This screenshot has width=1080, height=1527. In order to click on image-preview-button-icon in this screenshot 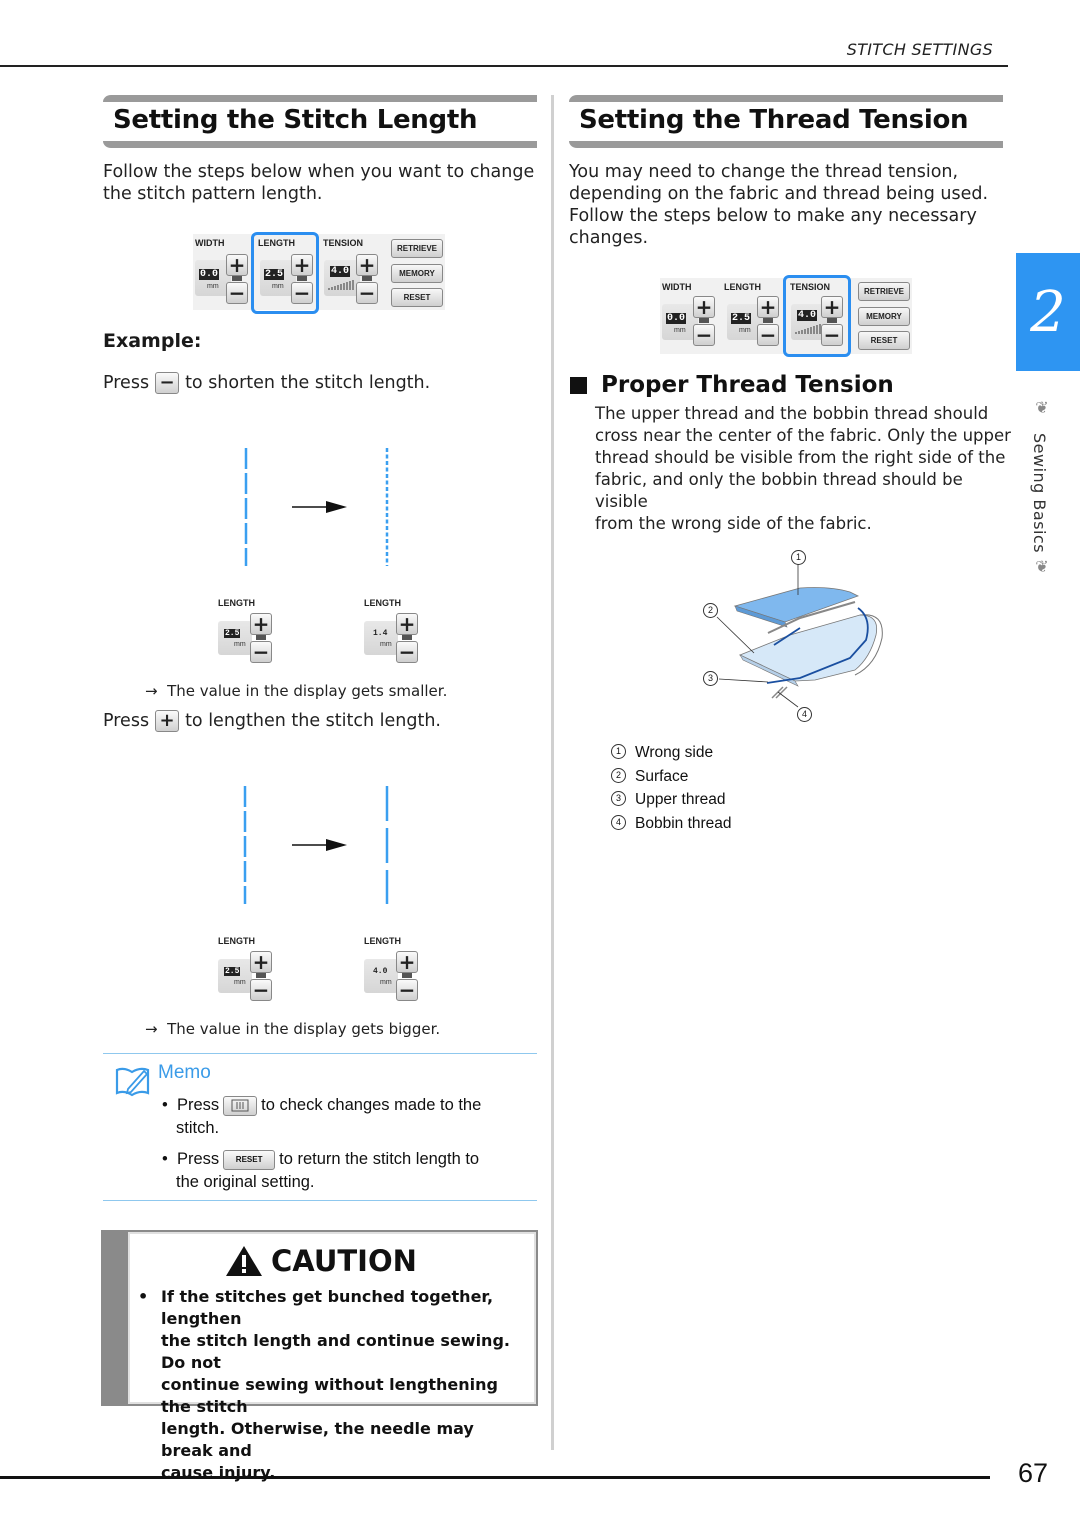, I will do `click(240, 1105)`.